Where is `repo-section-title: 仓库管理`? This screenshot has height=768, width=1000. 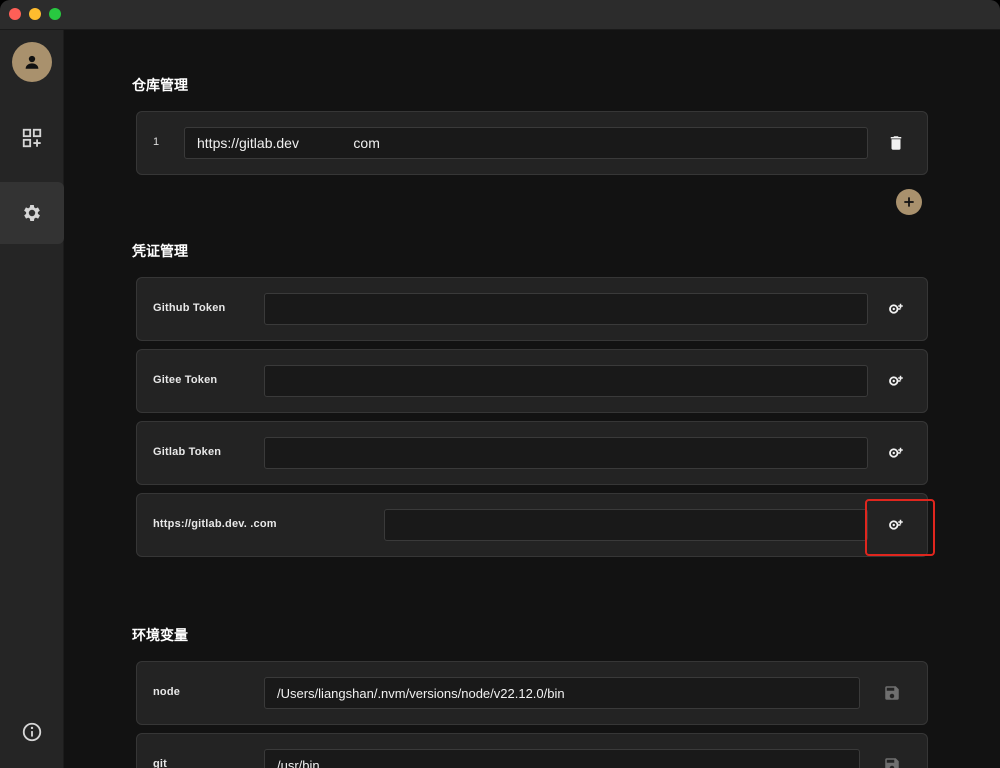
repo-section-title: 仓库管理 is located at coordinates (160, 86).